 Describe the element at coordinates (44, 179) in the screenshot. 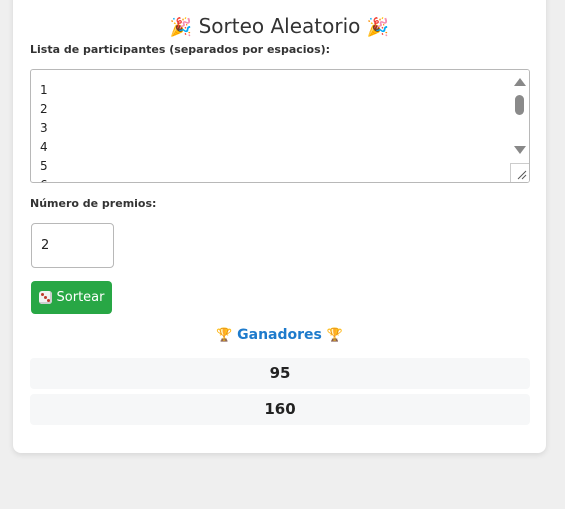

I see `participant-line: 6` at that location.